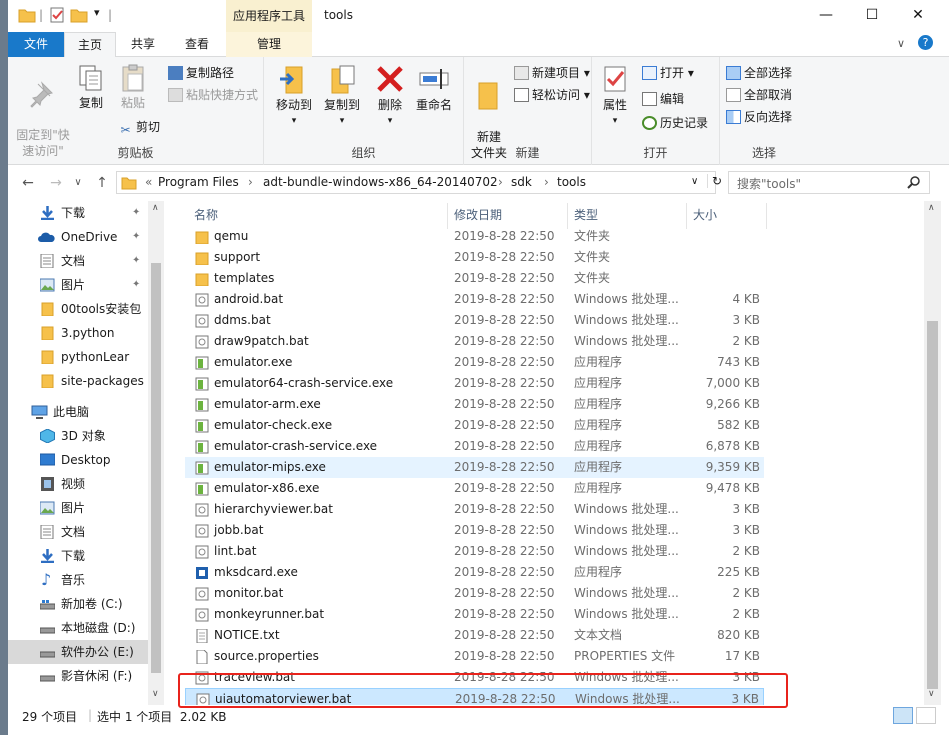  I want to click on nav-item-folder: 00tools安装包, so click(79, 309).